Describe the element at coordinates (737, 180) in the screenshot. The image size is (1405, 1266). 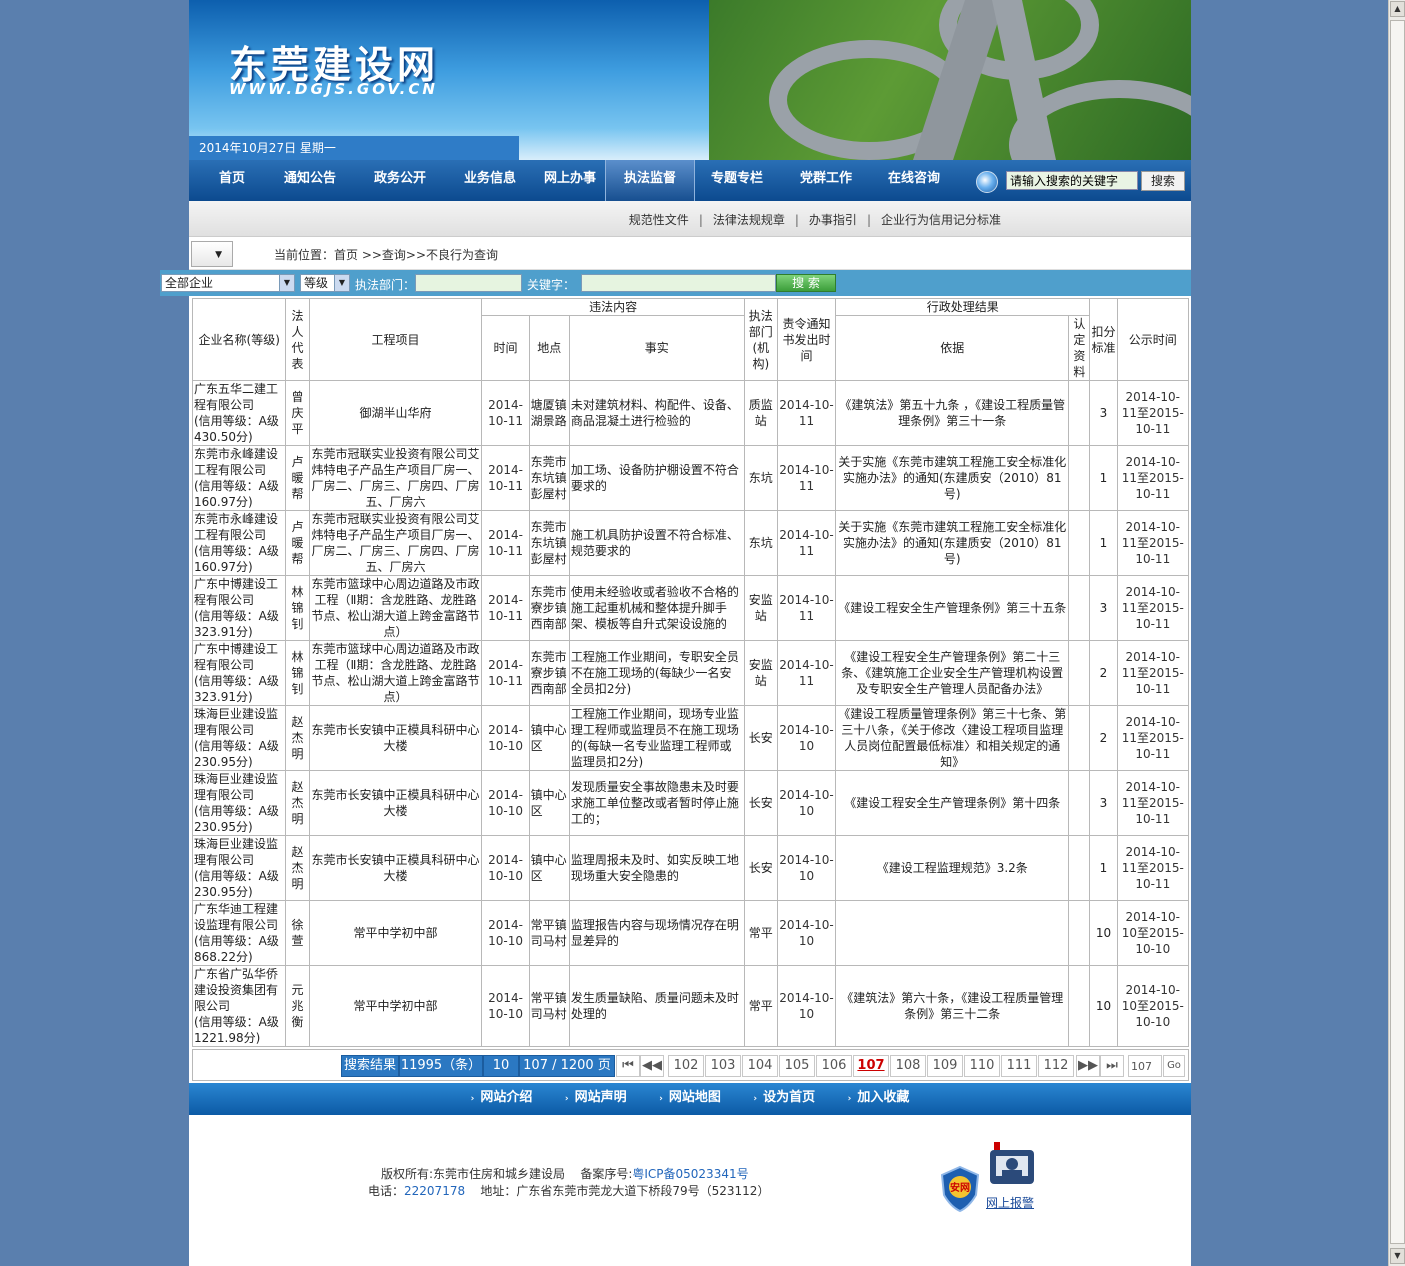
I see `nav-special-topics: 专题专栏` at that location.